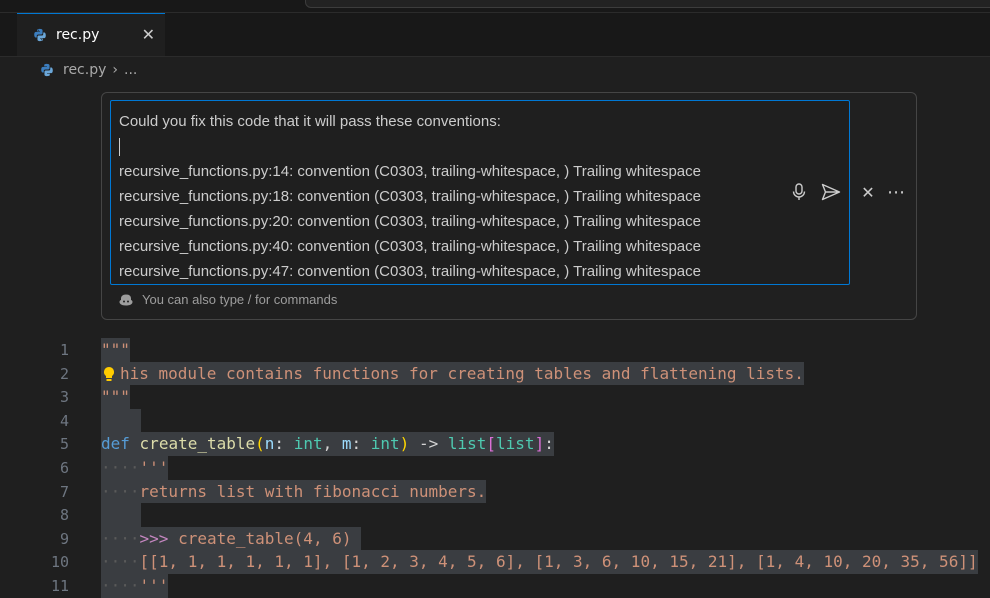 The image size is (990, 598). What do you see at coordinates (495, 35) in the screenshot?
I see `tab-bar: rec.py ✕` at bounding box center [495, 35].